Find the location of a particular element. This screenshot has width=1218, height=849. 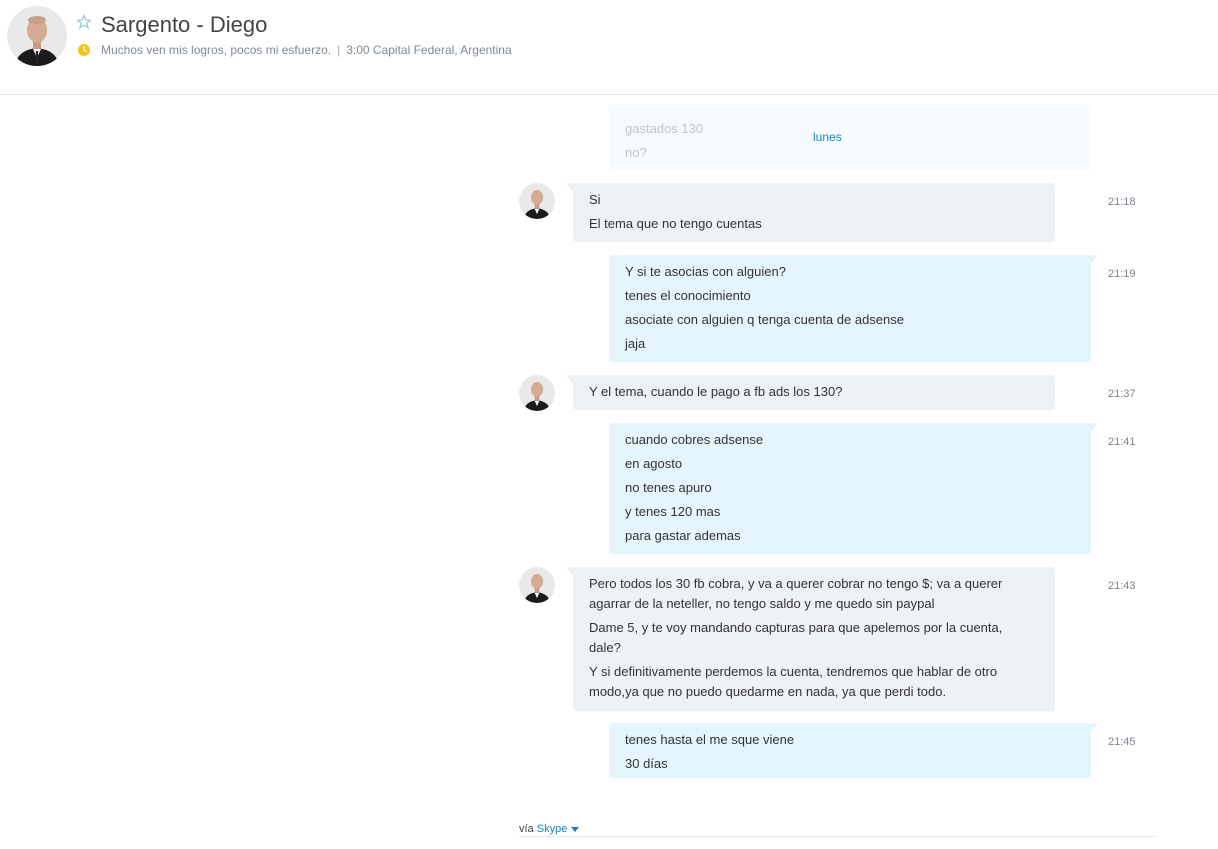

message-timestamp: 21:18 is located at coordinates (1122, 202).